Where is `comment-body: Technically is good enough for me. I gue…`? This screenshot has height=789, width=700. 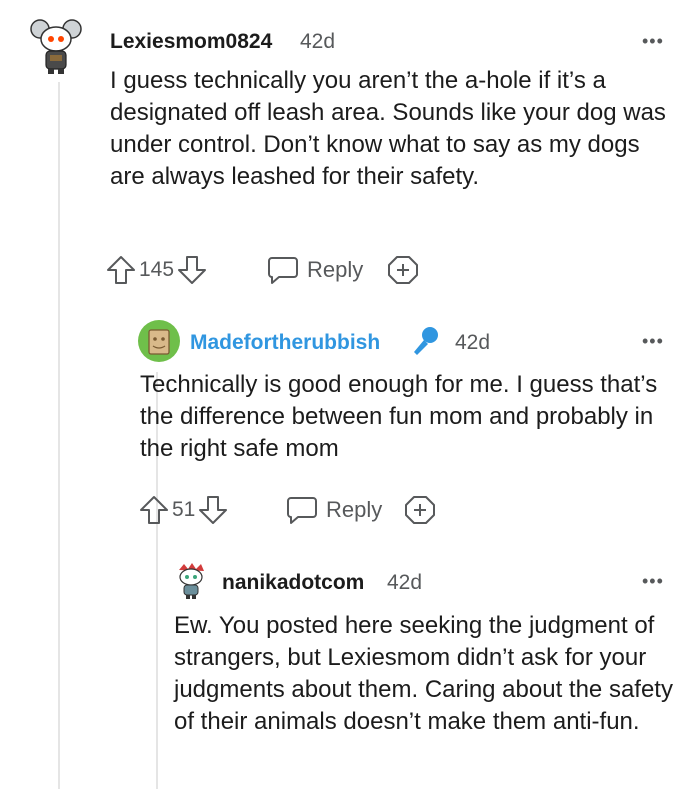 comment-body: Technically is good enough for me. I gue… is located at coordinates (410, 417).